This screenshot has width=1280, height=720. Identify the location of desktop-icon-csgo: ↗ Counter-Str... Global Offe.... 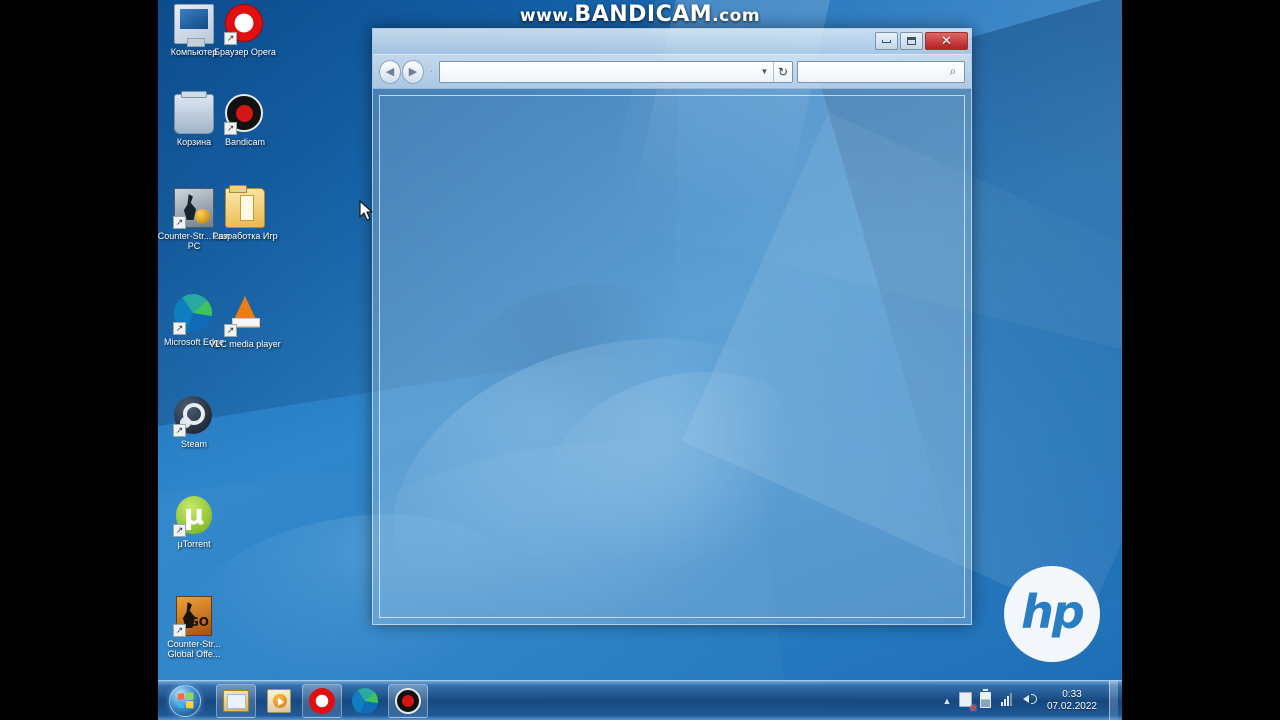
(194, 627).